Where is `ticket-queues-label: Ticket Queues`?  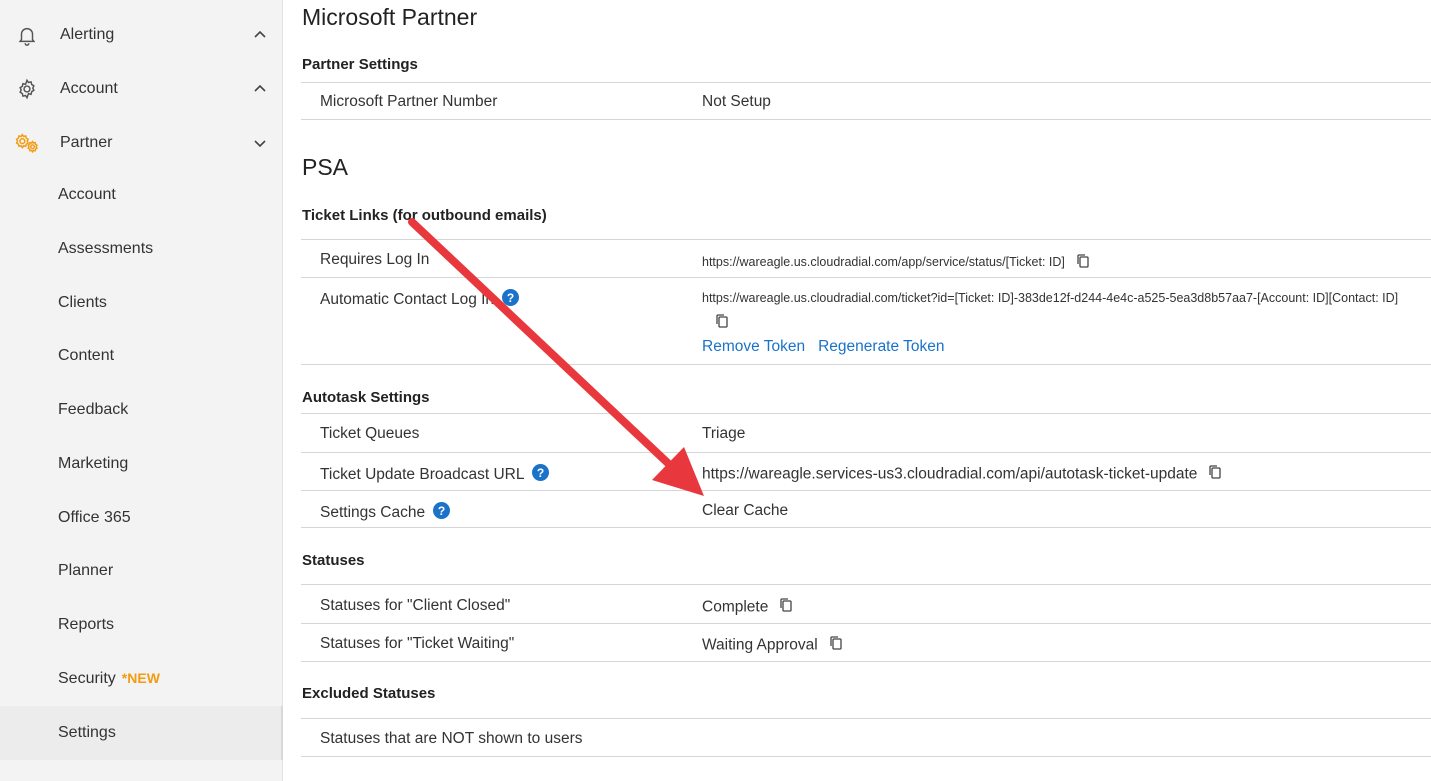 ticket-queues-label: Ticket Queues is located at coordinates (370, 433).